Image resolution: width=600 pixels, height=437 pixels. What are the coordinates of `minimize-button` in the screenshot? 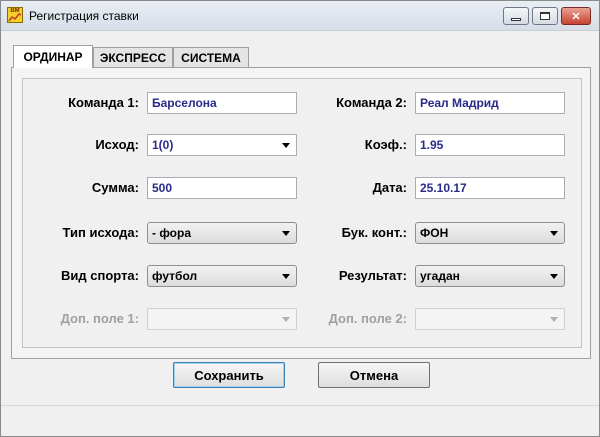 It's located at (516, 16).